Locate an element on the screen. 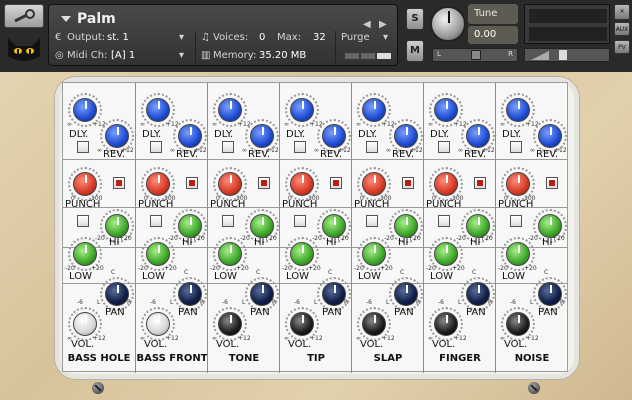 The image size is (632, 400). max-value: 32 is located at coordinates (319, 38).